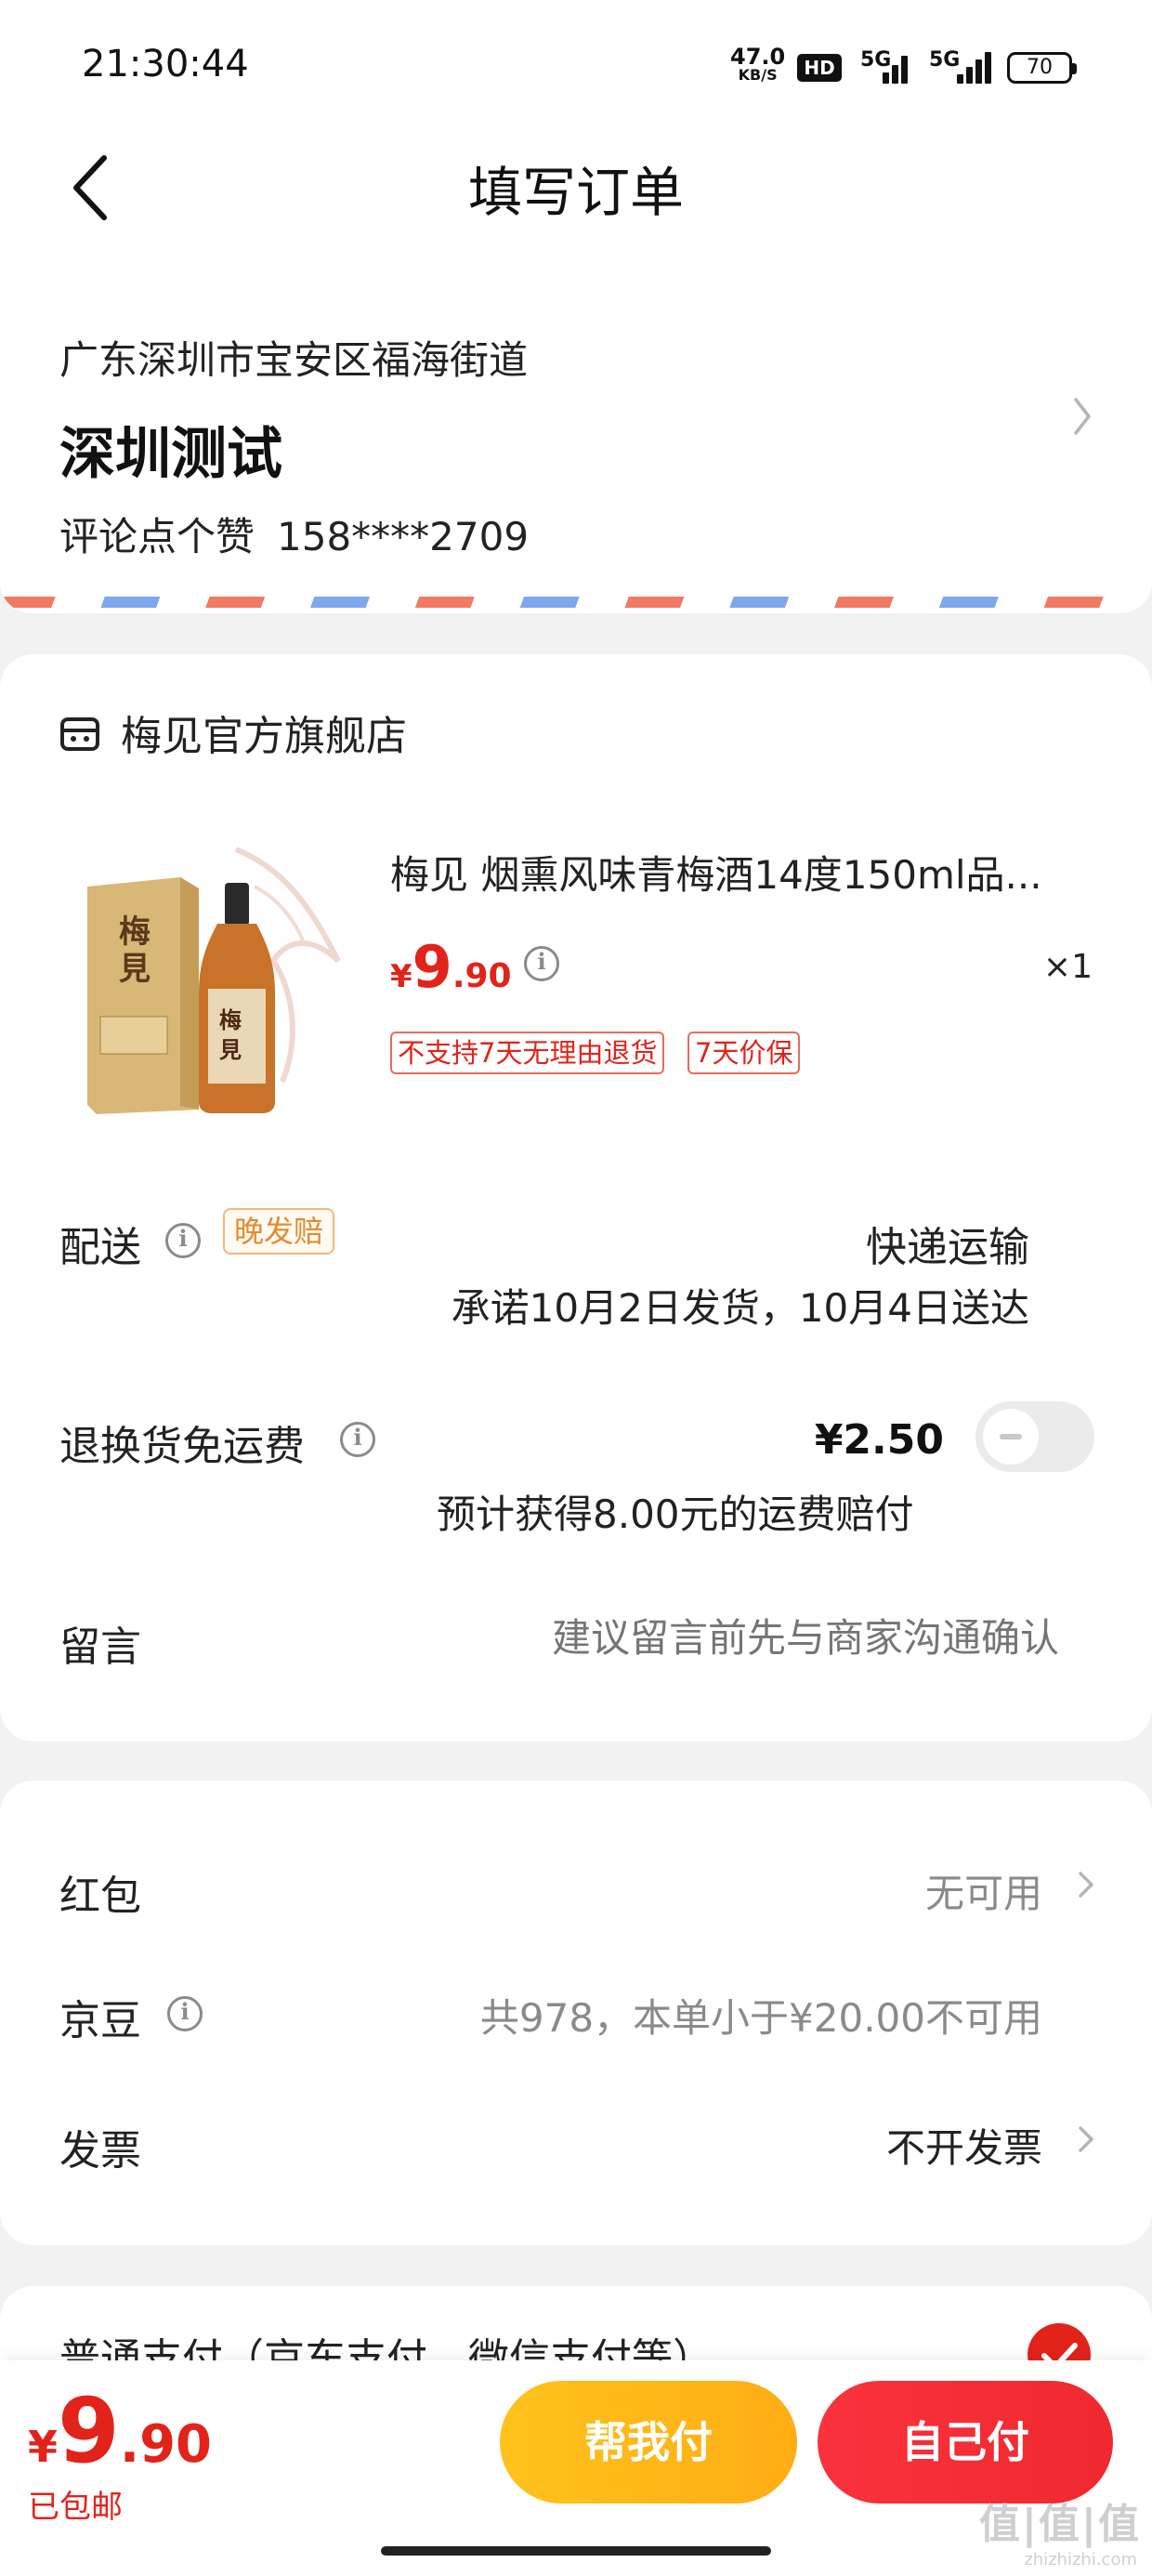  What do you see at coordinates (760, 2018) in the screenshot?
I see `jd-beans-value: 共978，本单小于¥20.00不可用` at bounding box center [760, 2018].